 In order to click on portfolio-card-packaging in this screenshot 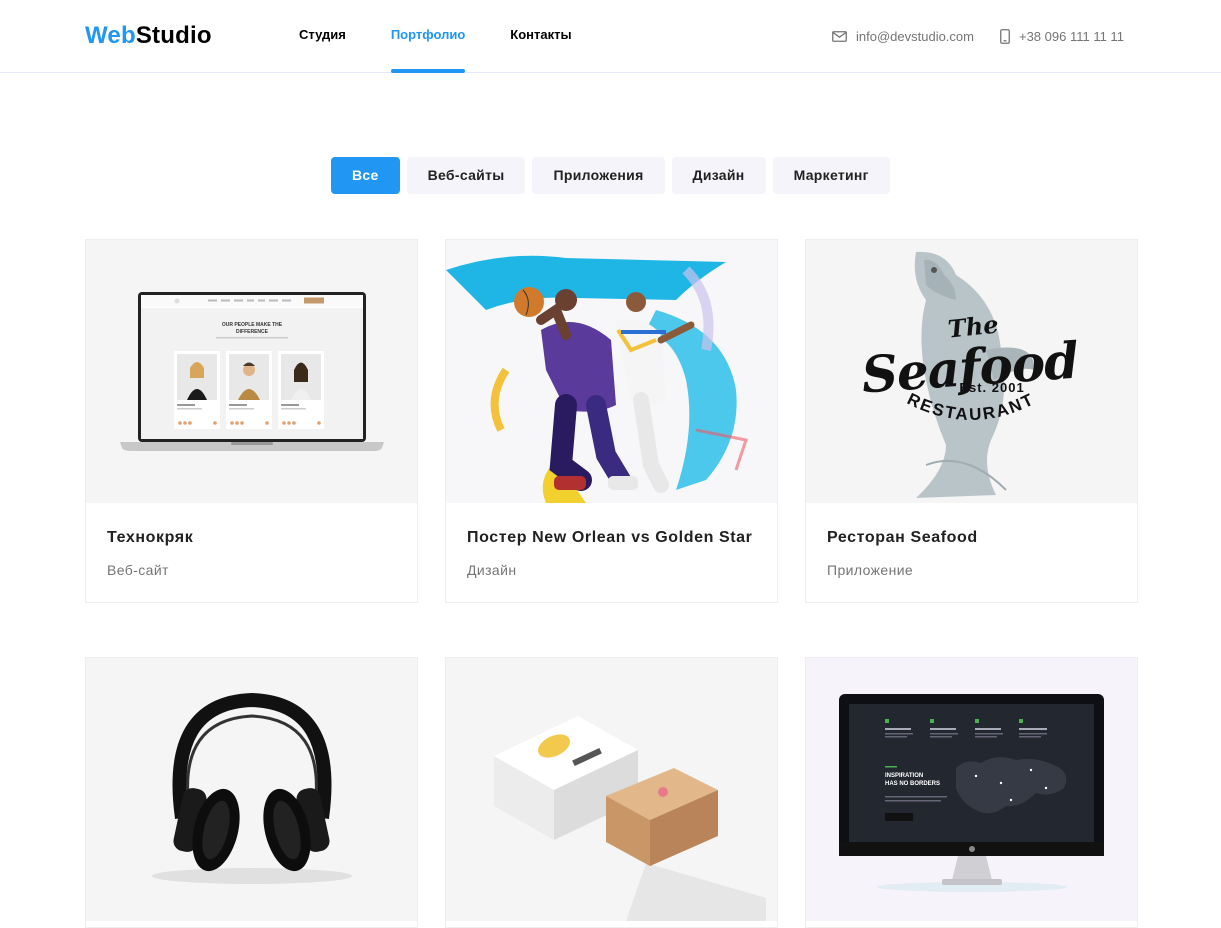, I will do `click(611, 792)`.